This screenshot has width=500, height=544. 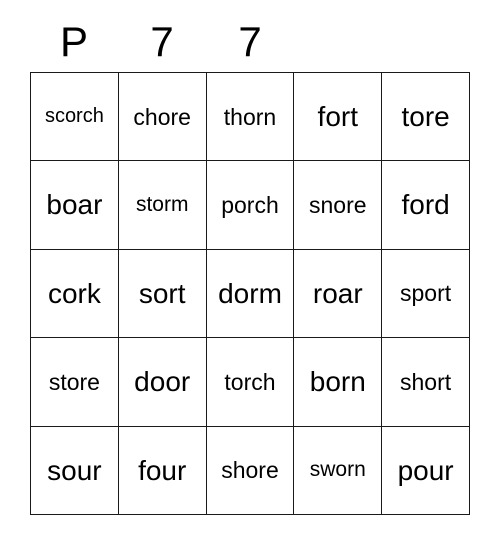 I want to click on bingo-cell-word: chore, so click(x=162, y=116).